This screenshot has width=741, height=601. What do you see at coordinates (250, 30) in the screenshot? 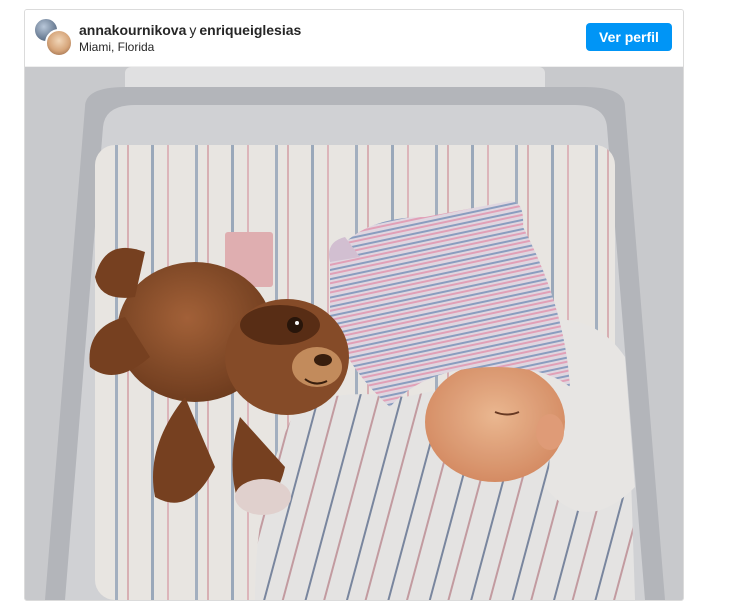
I see `username-link: enriqueiglesias` at bounding box center [250, 30].